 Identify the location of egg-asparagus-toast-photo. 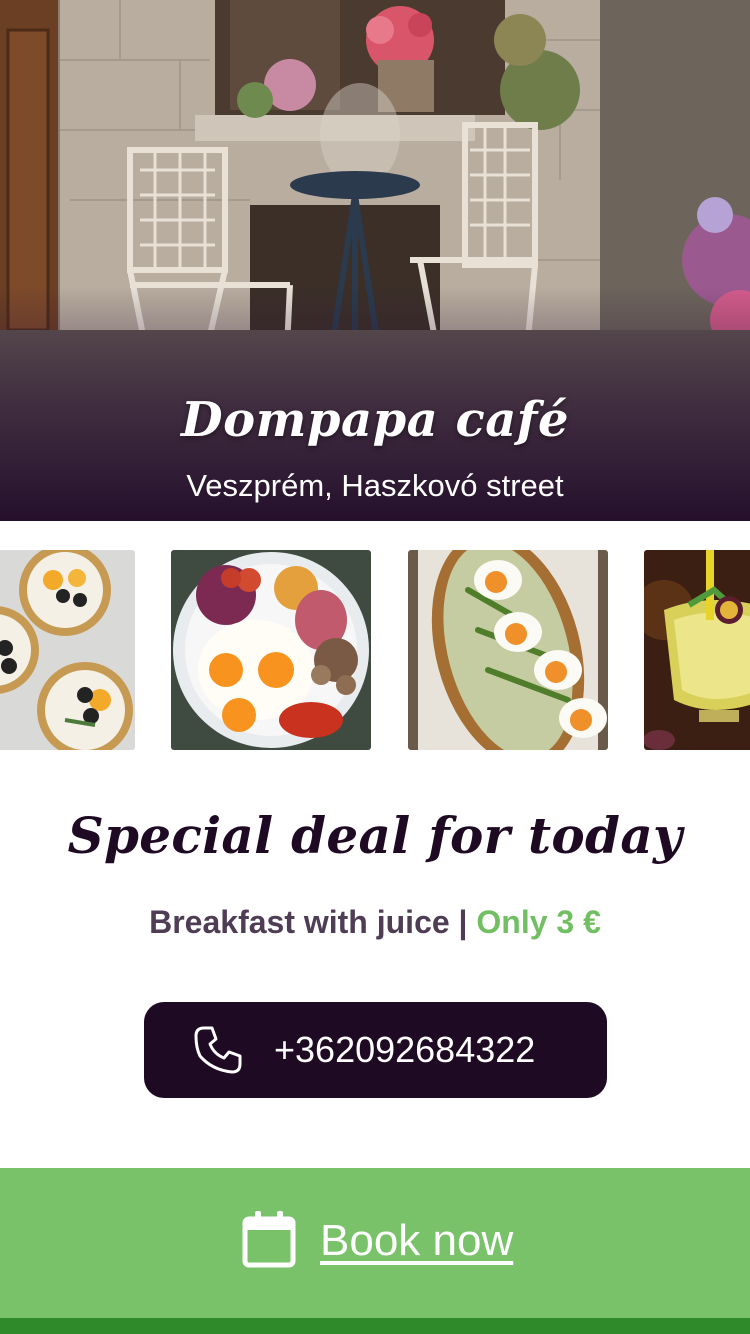
(508, 650).